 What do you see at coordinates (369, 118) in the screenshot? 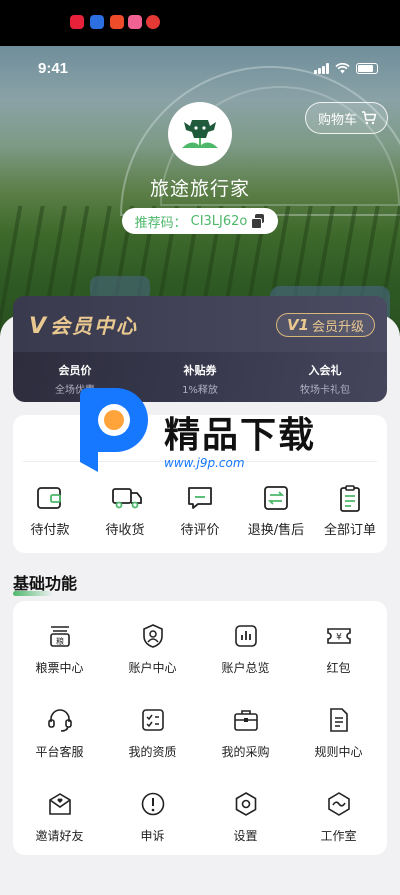
I see `cart-icon` at bounding box center [369, 118].